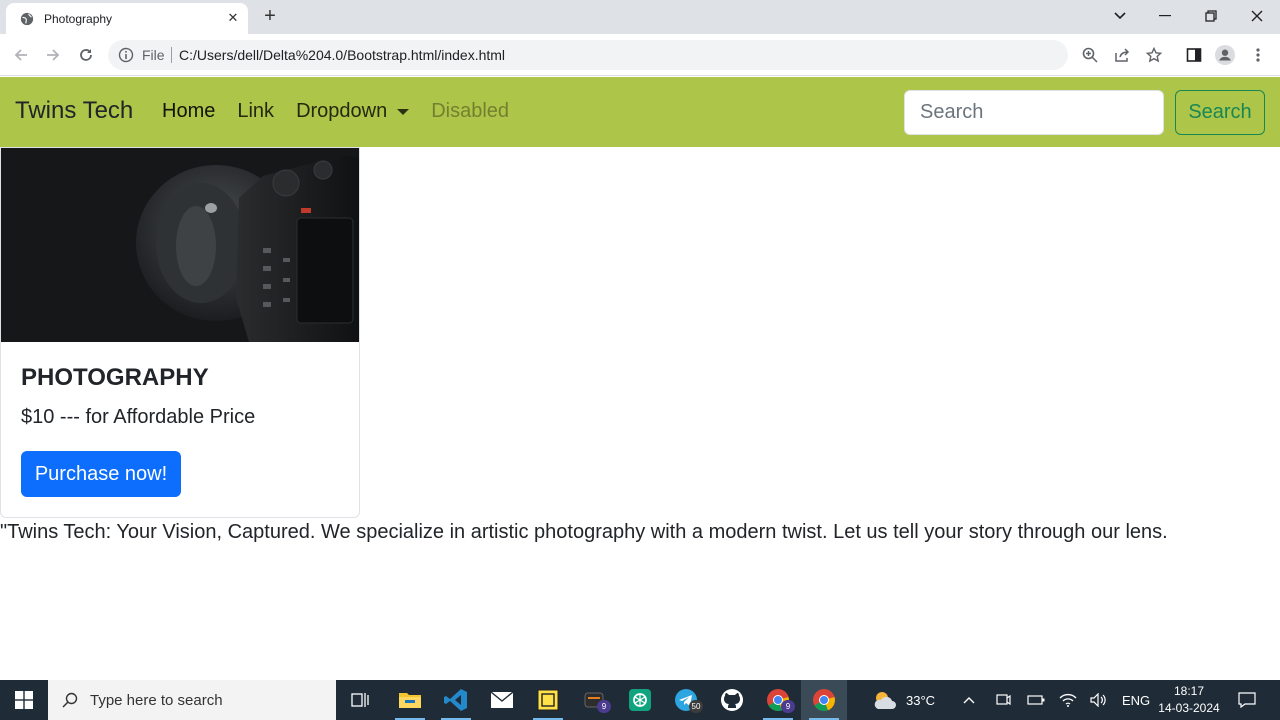 The image size is (1280, 720). What do you see at coordinates (604, 706) in the screenshot?
I see `app-badge: 9` at bounding box center [604, 706].